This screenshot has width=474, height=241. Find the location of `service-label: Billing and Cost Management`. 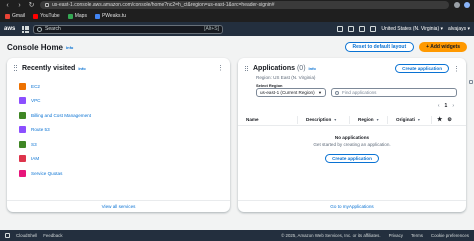

service-label: Billing and Cost Management is located at coordinates (61, 115).